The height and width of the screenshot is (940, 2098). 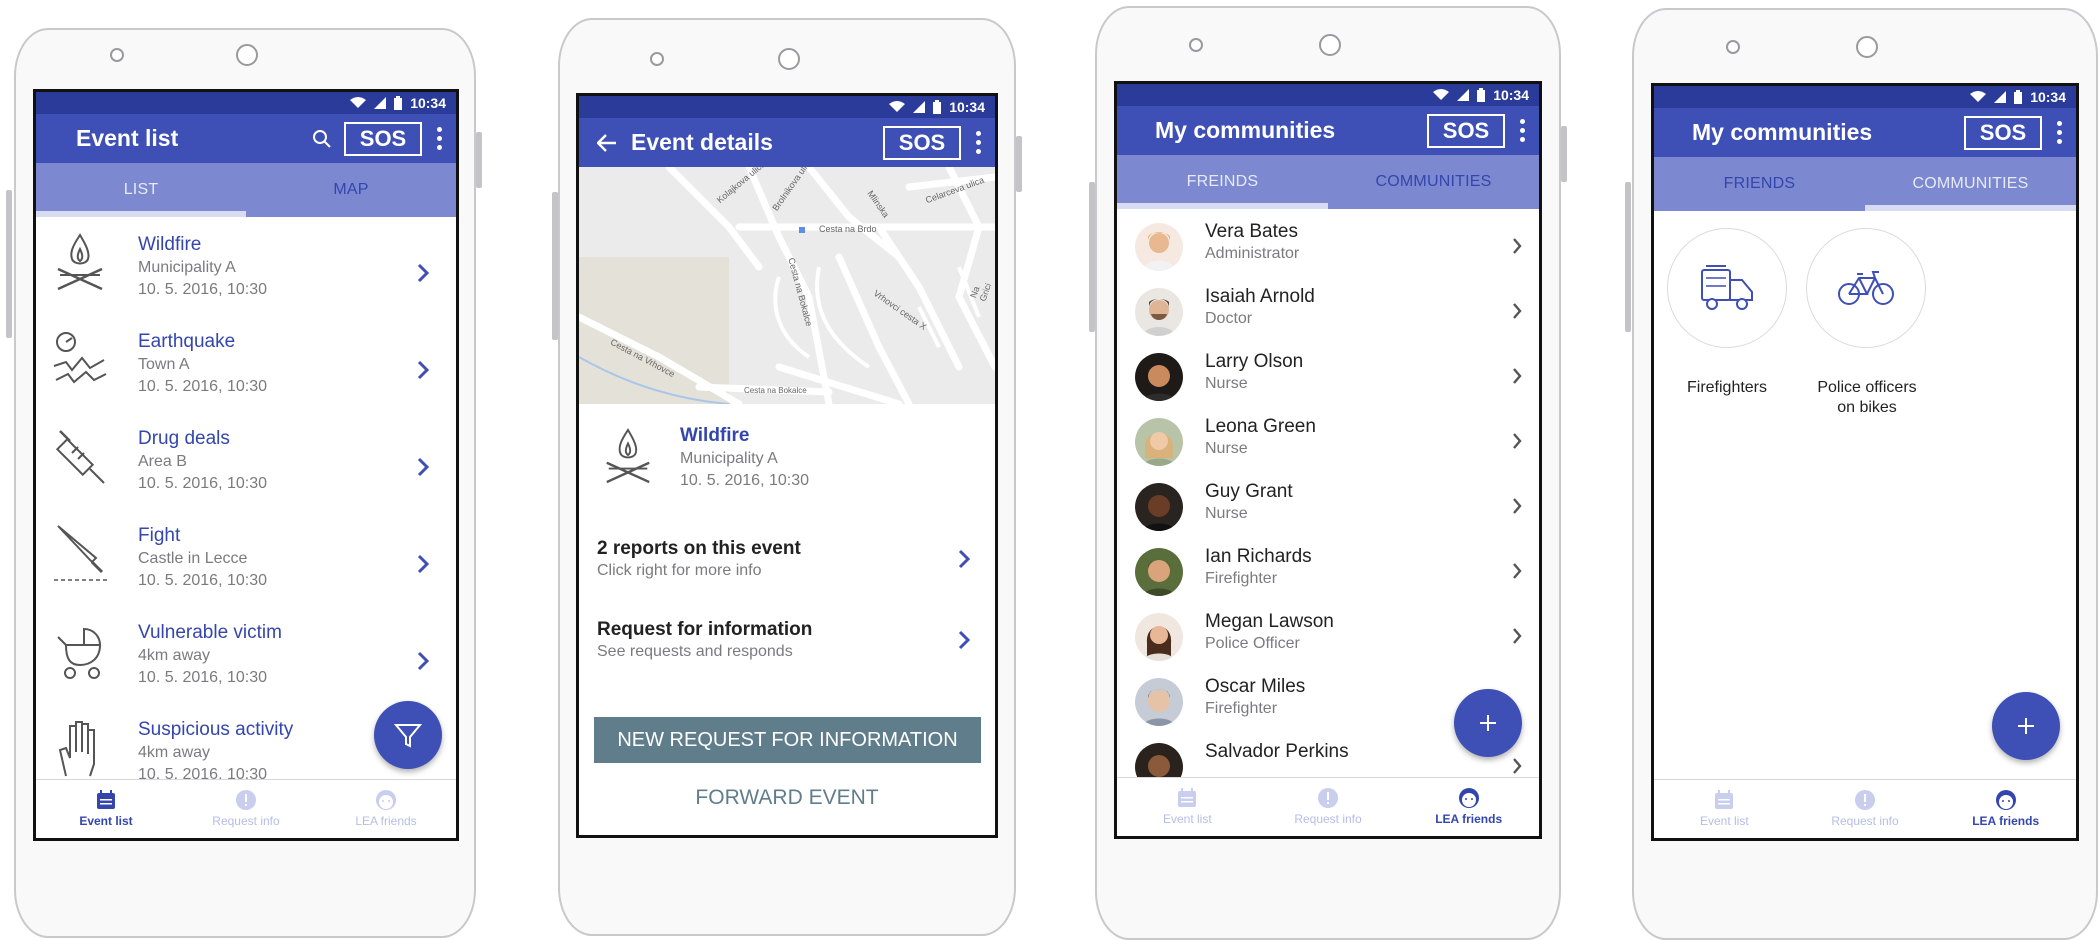 I want to click on community-firefighters, so click(x=1727, y=288).